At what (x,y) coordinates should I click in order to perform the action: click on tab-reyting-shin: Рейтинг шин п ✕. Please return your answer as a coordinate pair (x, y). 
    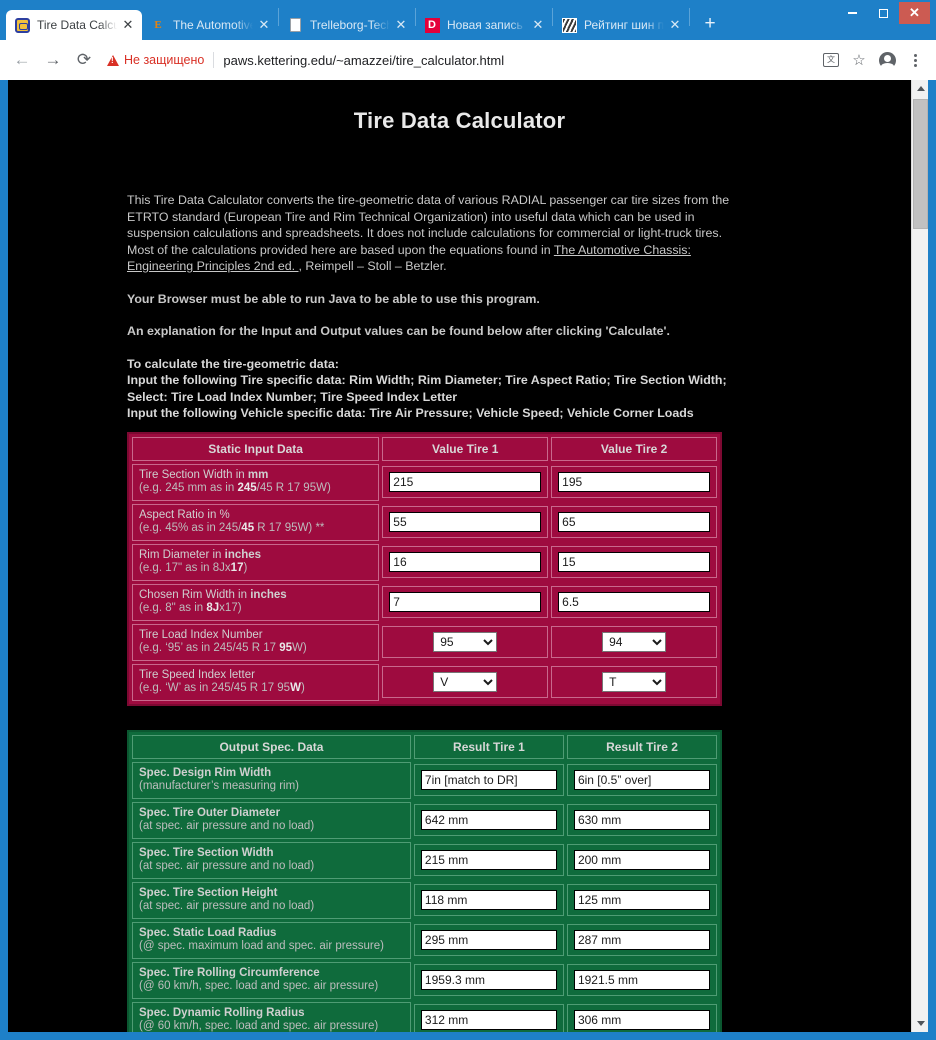
    Looking at the image, I should click on (621, 25).